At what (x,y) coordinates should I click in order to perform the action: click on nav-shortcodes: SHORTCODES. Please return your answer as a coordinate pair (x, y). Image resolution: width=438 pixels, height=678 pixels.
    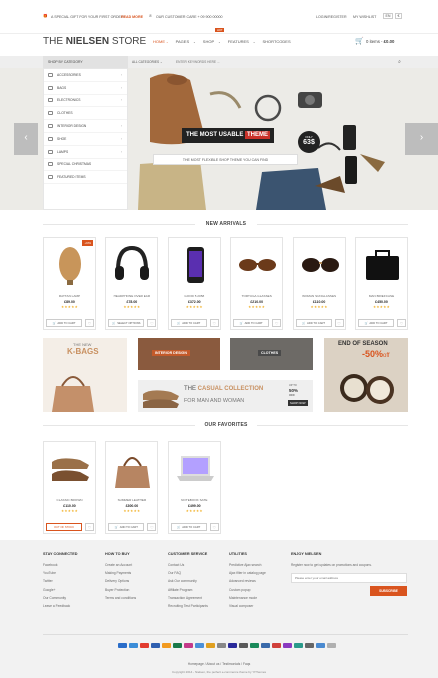
    Looking at the image, I should click on (276, 41).